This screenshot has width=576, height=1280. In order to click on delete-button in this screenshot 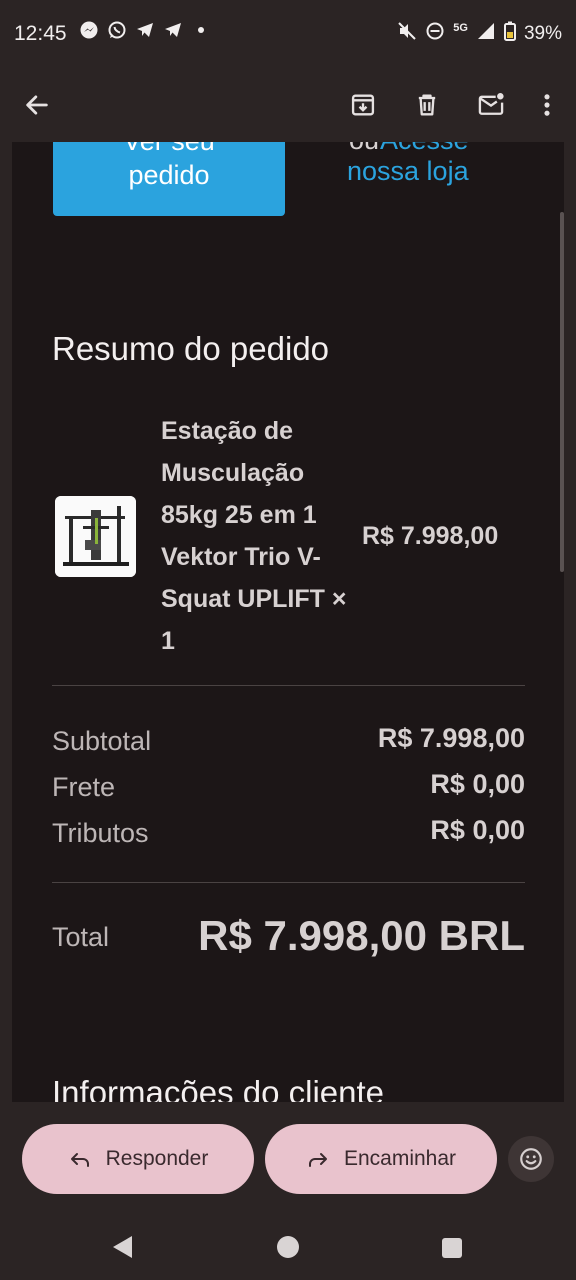, I will do `click(427, 105)`.